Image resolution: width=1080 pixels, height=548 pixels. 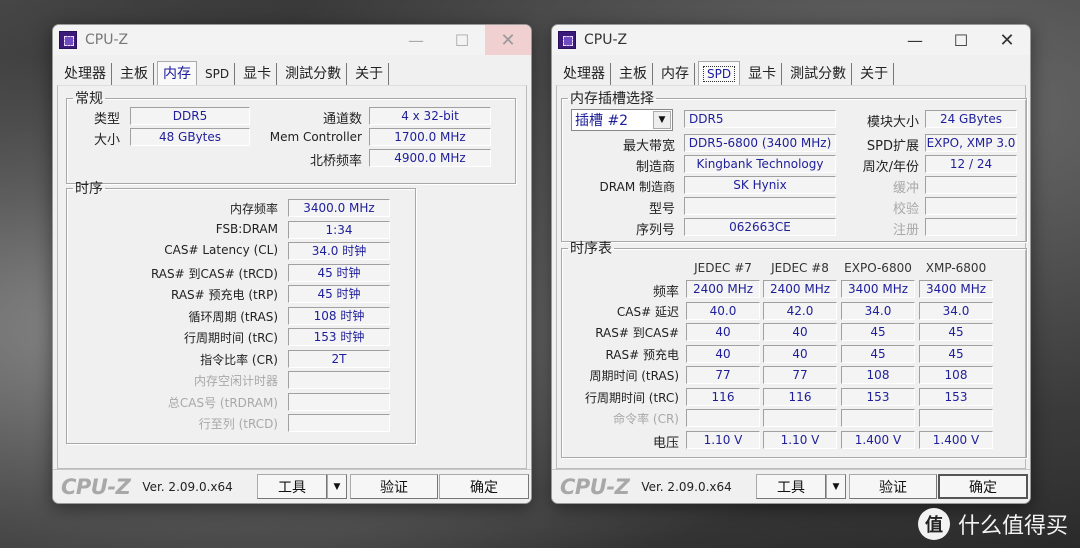 What do you see at coordinates (655, 230) in the screenshot?
I see `serial-number-label: 序列号` at bounding box center [655, 230].